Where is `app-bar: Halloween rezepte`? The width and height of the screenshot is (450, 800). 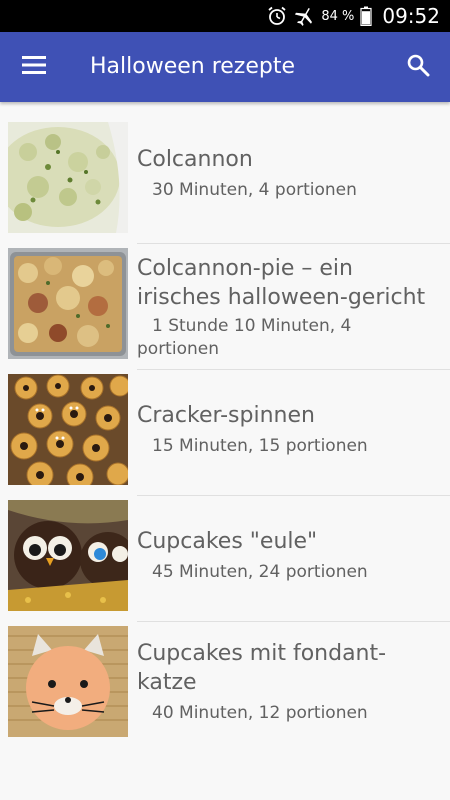 app-bar: Halloween rezepte is located at coordinates (225, 67).